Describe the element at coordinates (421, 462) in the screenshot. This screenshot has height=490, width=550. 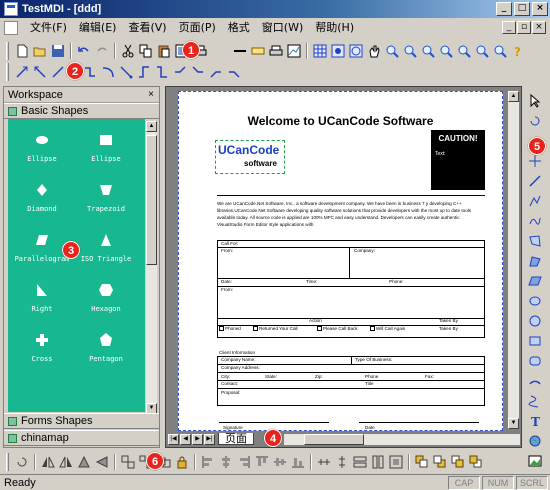
I see `bring-front-icon` at that location.